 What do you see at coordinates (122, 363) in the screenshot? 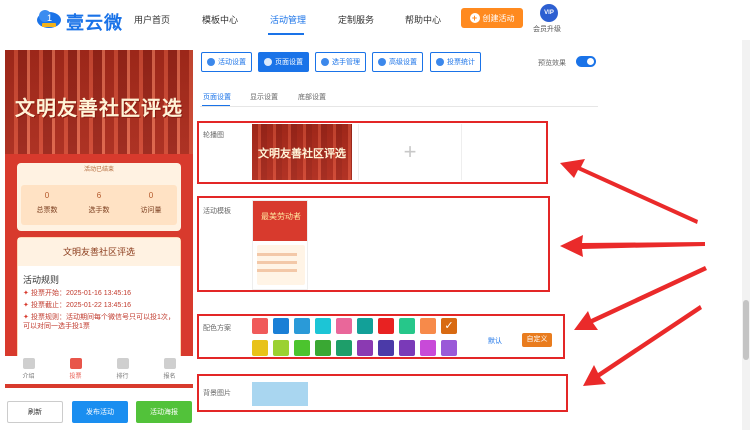
I see `crown-icon` at bounding box center [122, 363].